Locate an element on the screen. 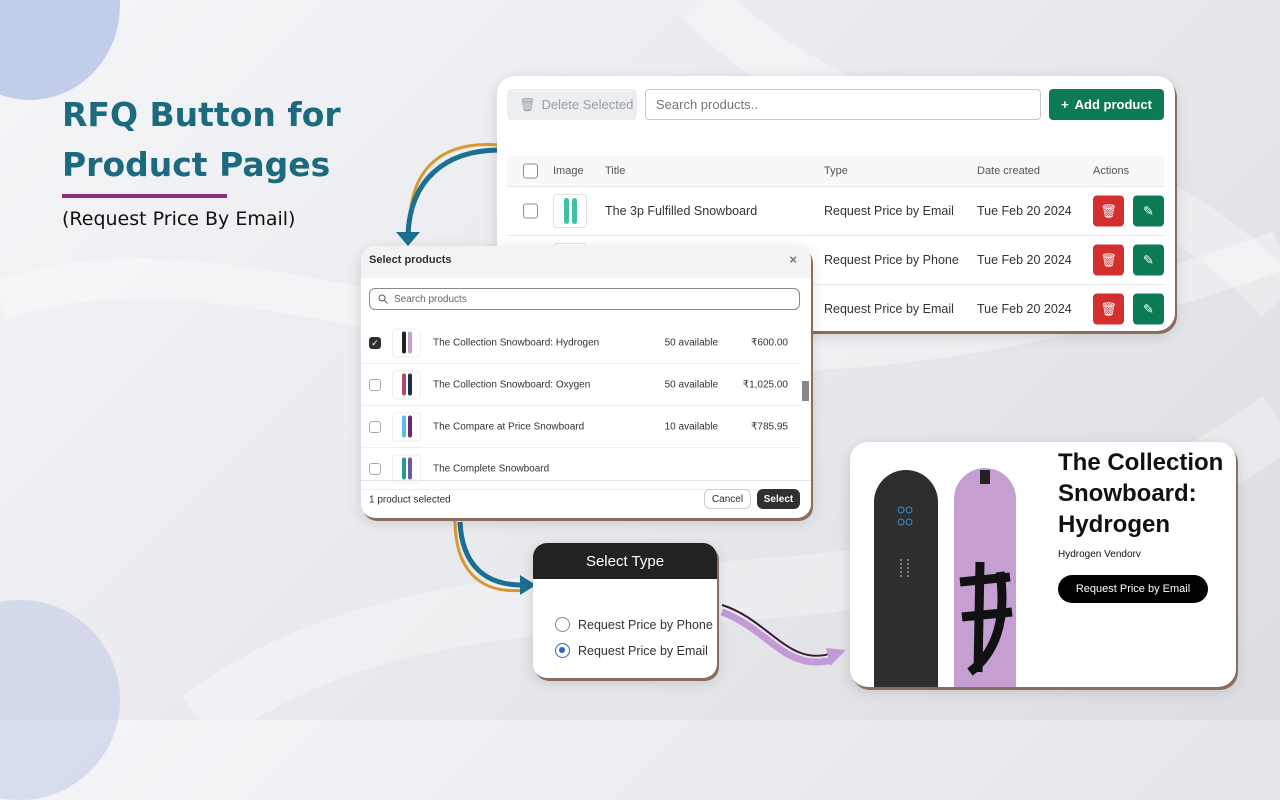  option-phone: Request Price by Phone is located at coordinates (634, 624).